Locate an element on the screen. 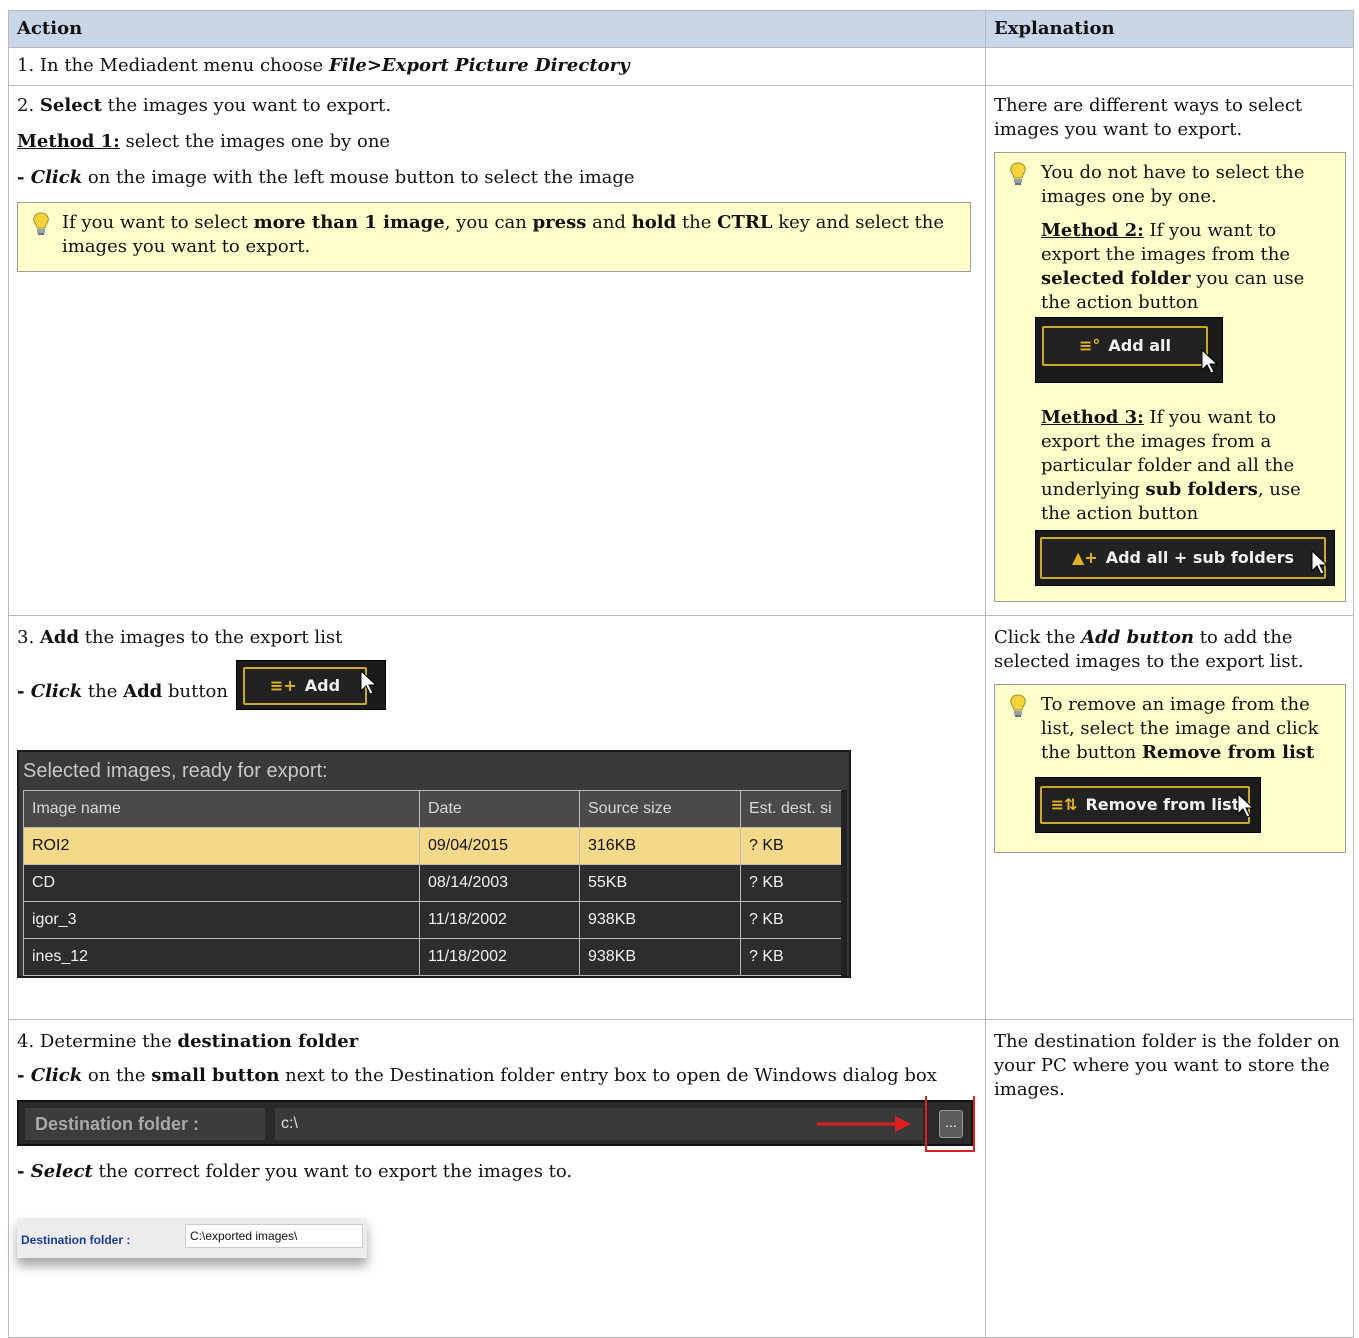 The image size is (1359, 1338). destination-folder-example: Destination folder : C:\exported images\ is located at coordinates (192, 1238).